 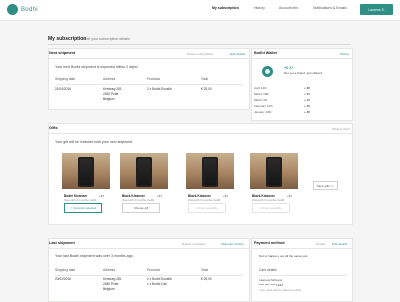 I want to click on shipping-date: 21/04/2016, so click(x=63, y=89).